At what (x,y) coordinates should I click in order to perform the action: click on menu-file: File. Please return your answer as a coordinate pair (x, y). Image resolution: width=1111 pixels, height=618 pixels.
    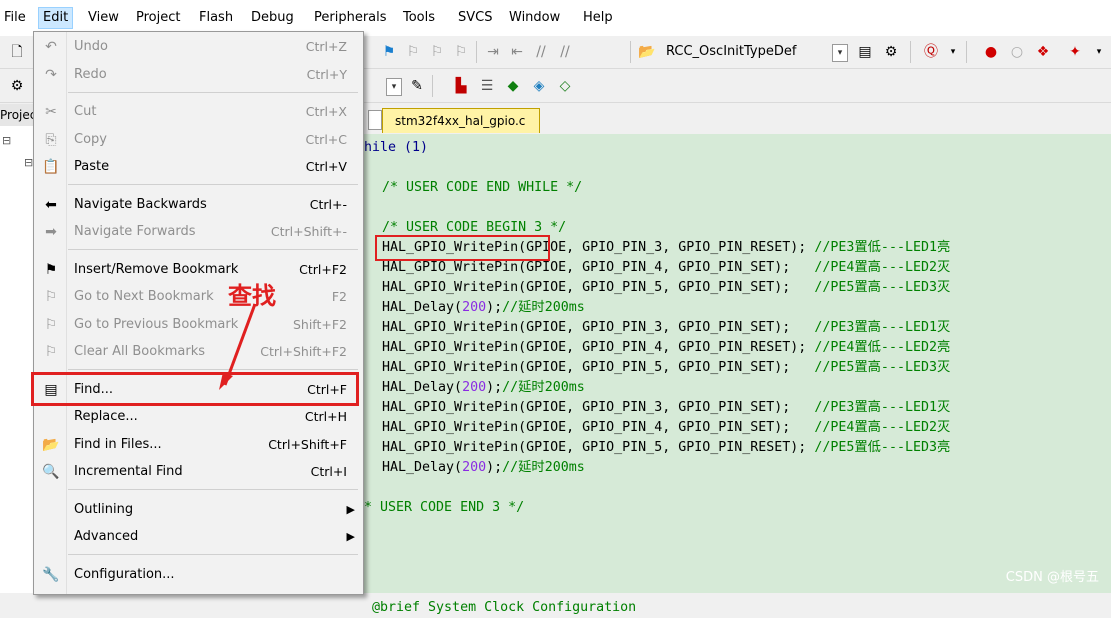
    Looking at the image, I should click on (15, 18).